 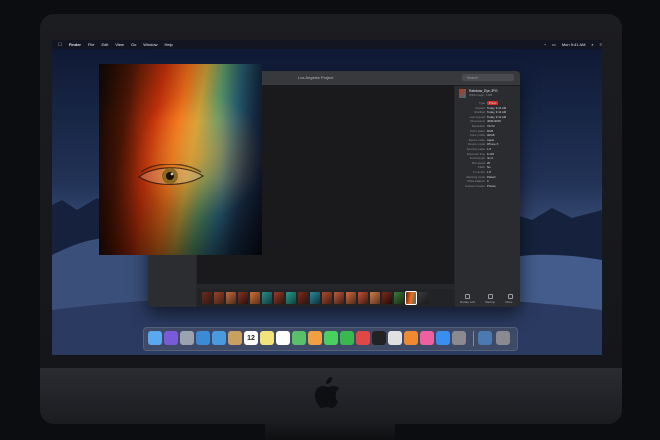 I want to click on markup-icon, so click(x=490, y=296).